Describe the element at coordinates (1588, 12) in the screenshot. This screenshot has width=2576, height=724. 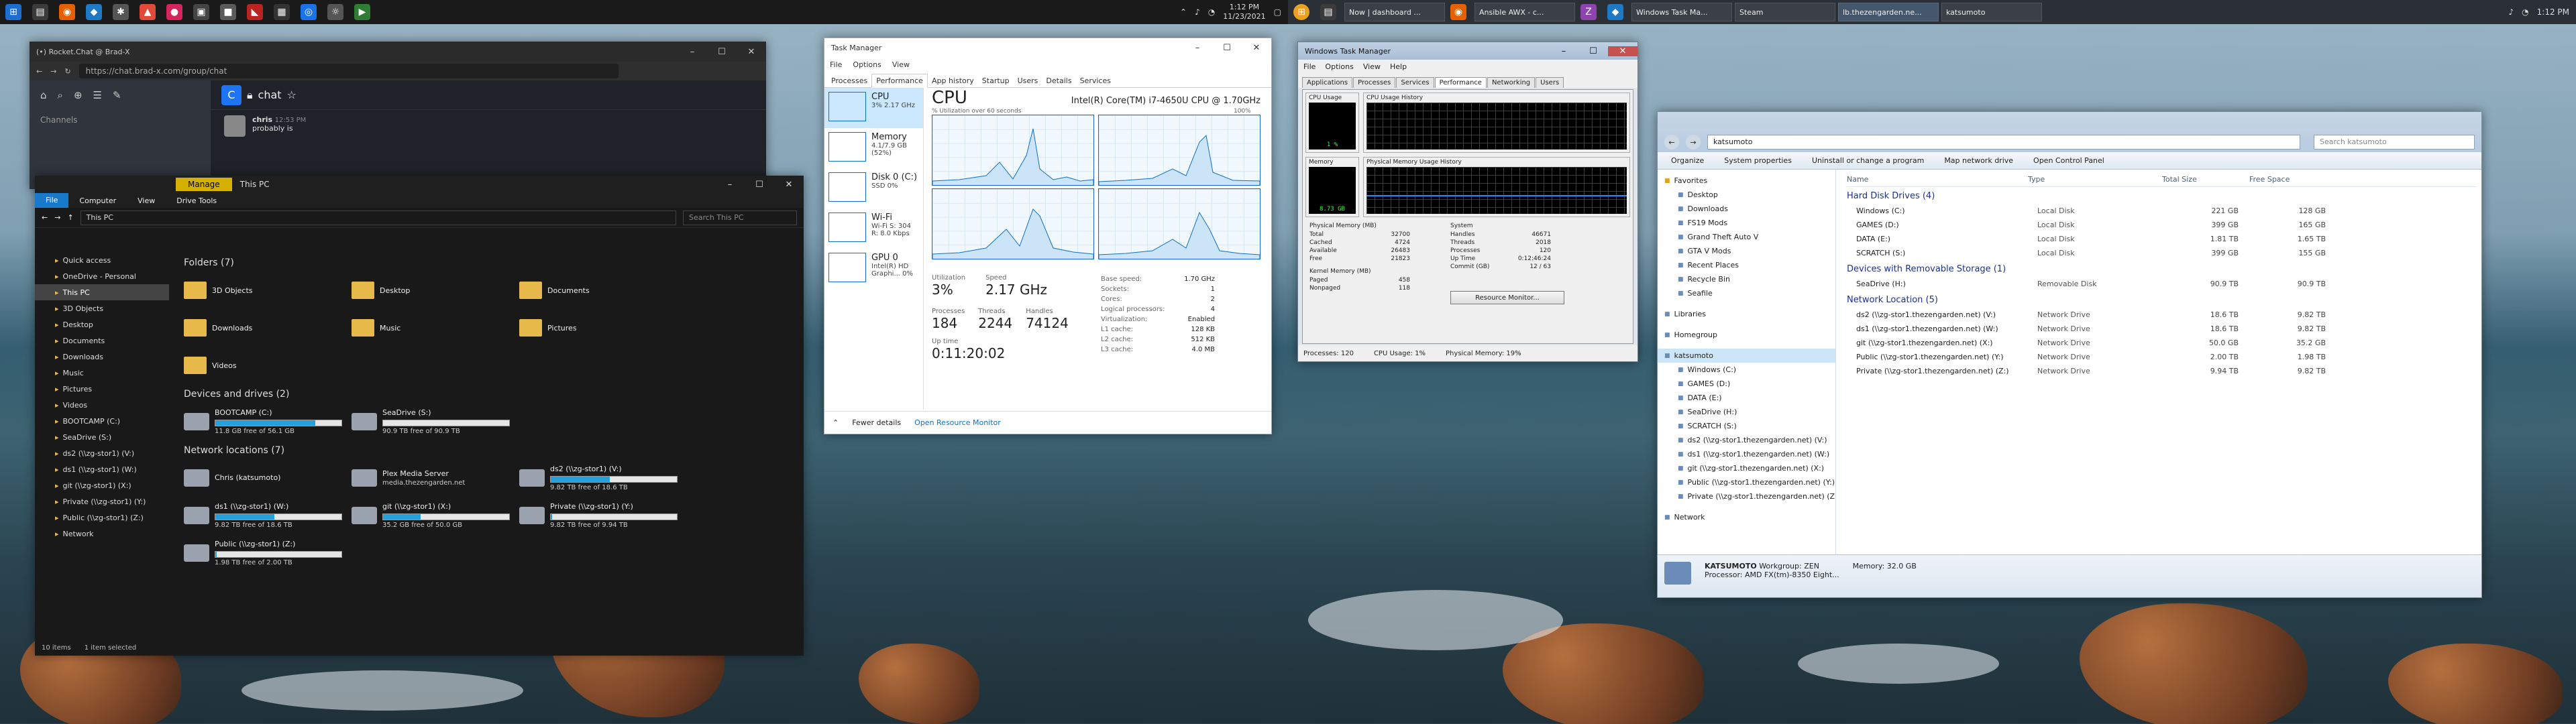
I see `app-pin-icon: Z` at that location.